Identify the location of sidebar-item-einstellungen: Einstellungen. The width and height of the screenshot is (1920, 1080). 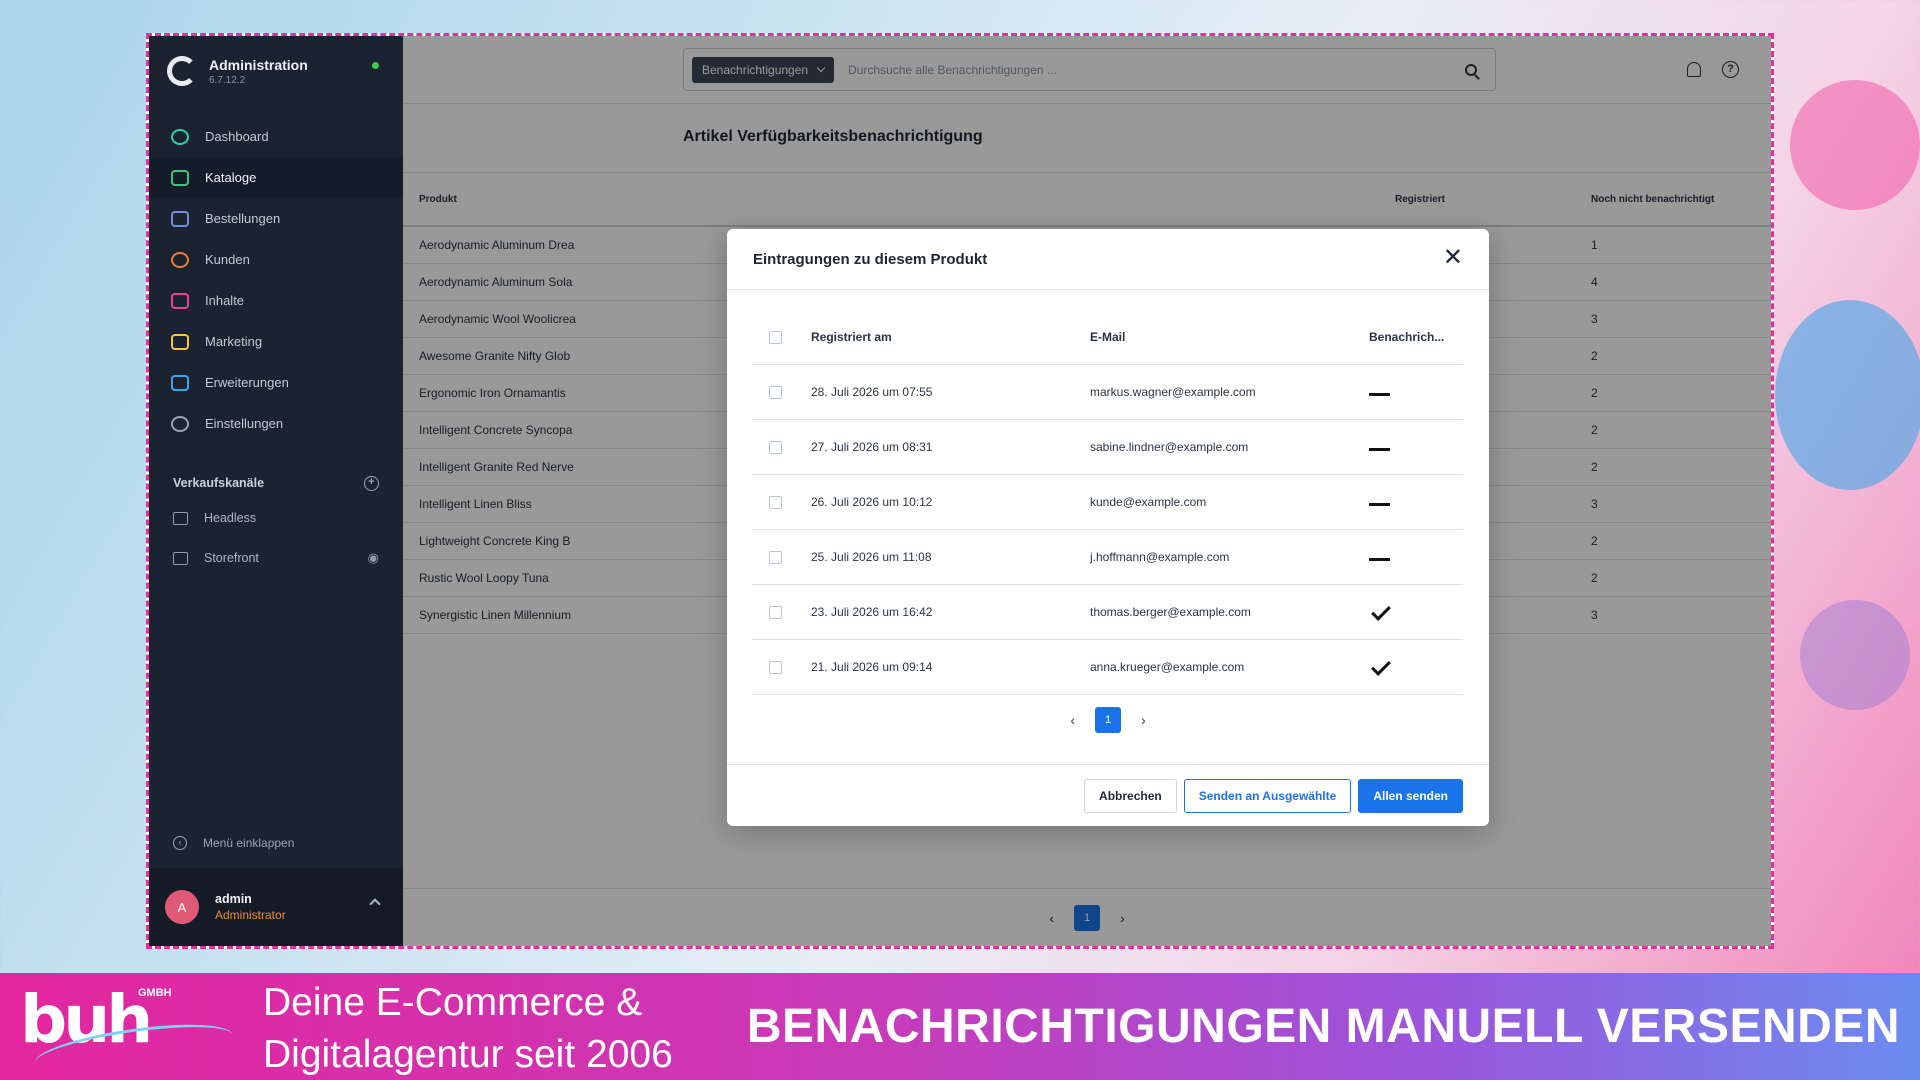
(276, 423).